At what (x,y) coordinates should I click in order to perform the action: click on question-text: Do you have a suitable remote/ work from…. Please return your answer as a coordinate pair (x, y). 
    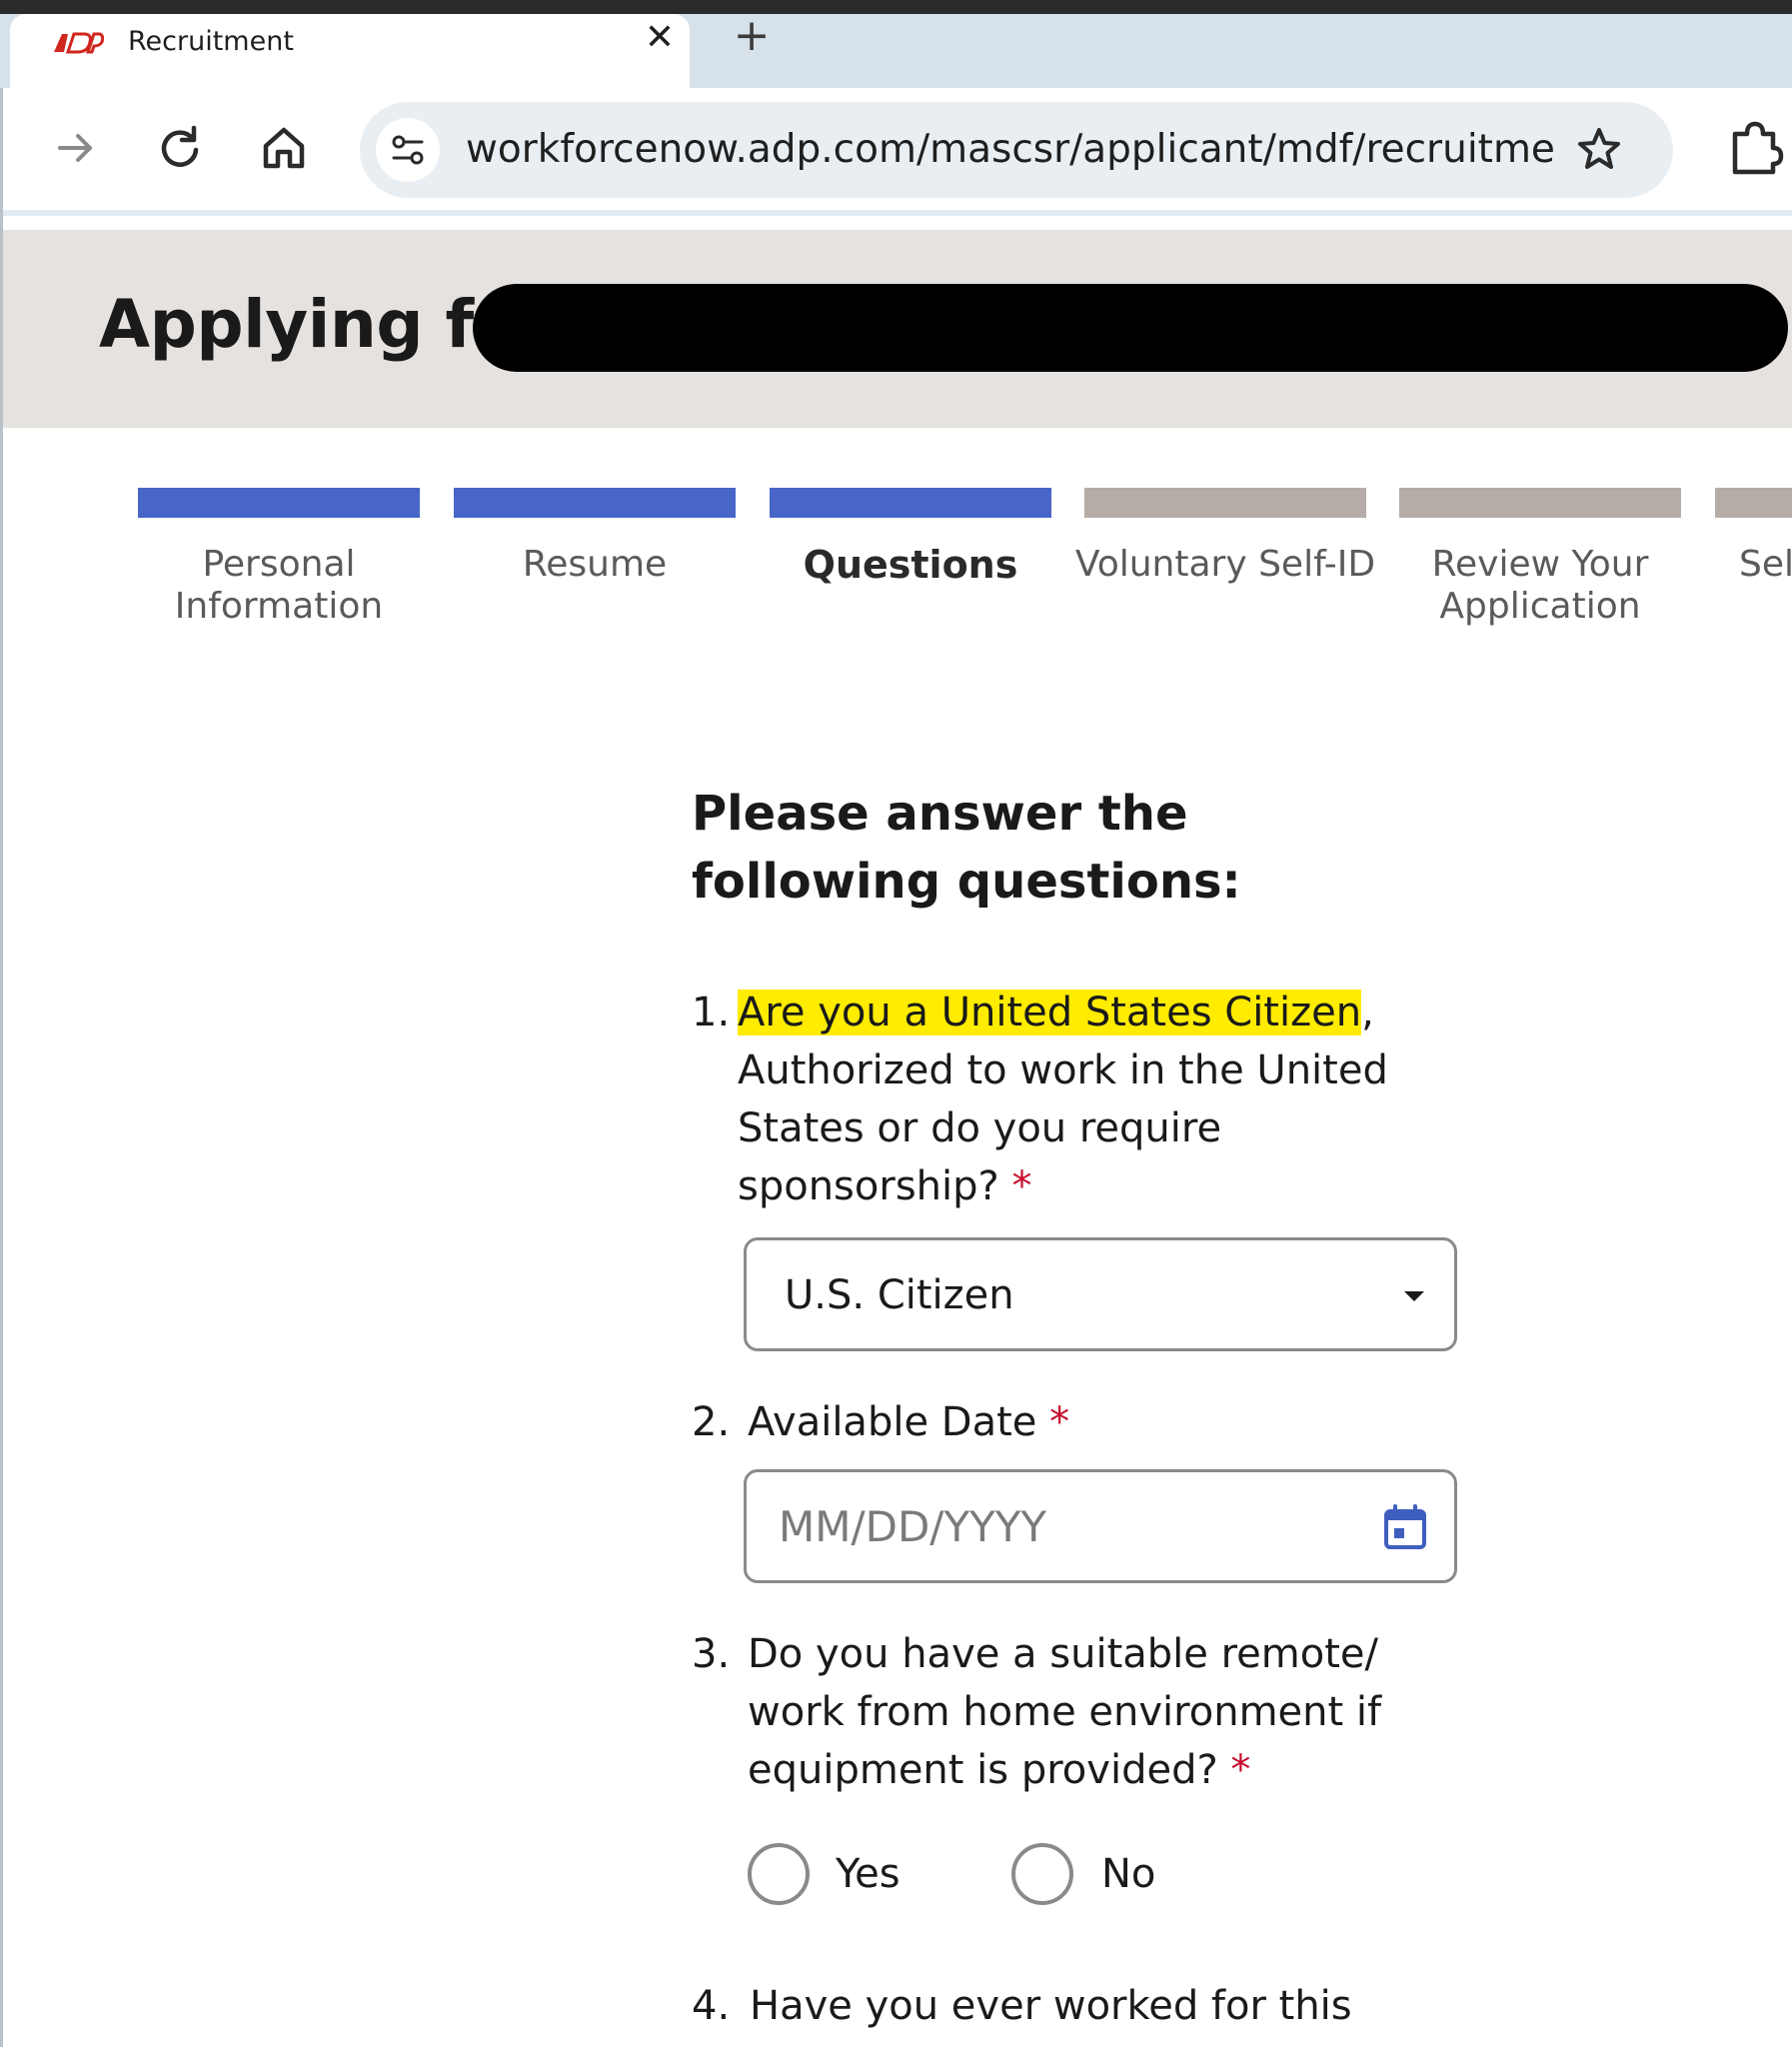
    Looking at the image, I should click on (1102, 1712).